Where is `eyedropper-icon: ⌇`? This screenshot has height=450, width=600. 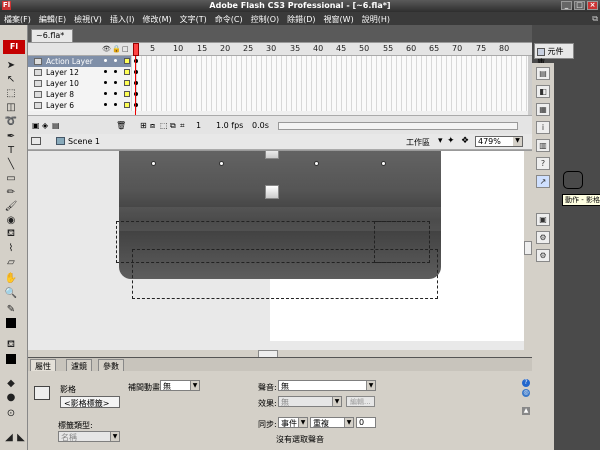
eyedropper-icon: ⌇ is located at coordinates (11, 248).